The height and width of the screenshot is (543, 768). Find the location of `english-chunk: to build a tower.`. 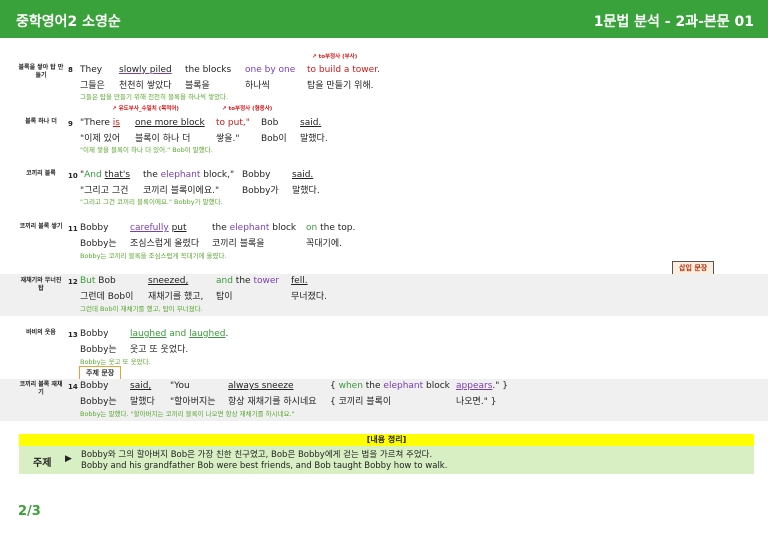

english-chunk: to build a tower. is located at coordinates (343, 70).